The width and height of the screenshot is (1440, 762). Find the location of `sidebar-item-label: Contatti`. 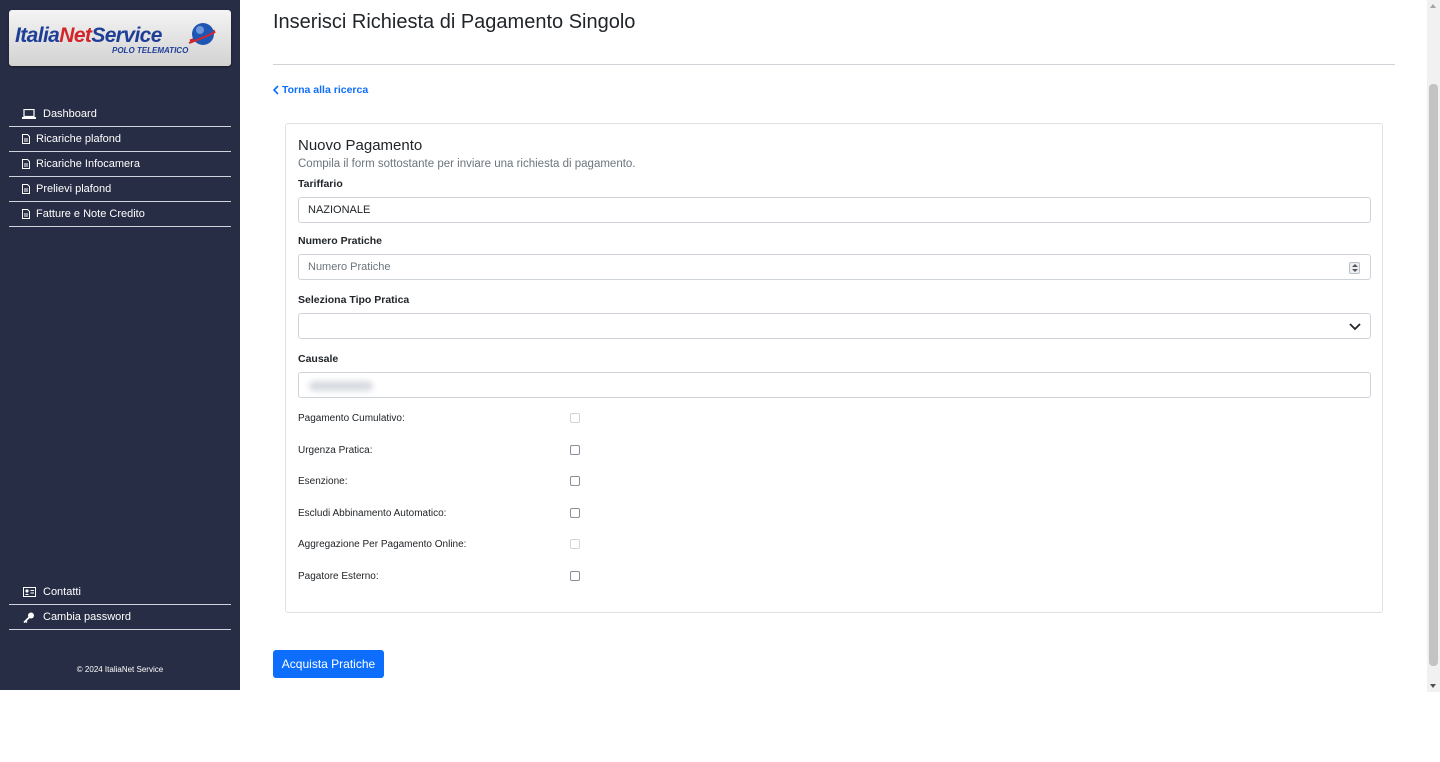

sidebar-item-label: Contatti is located at coordinates (62, 592).